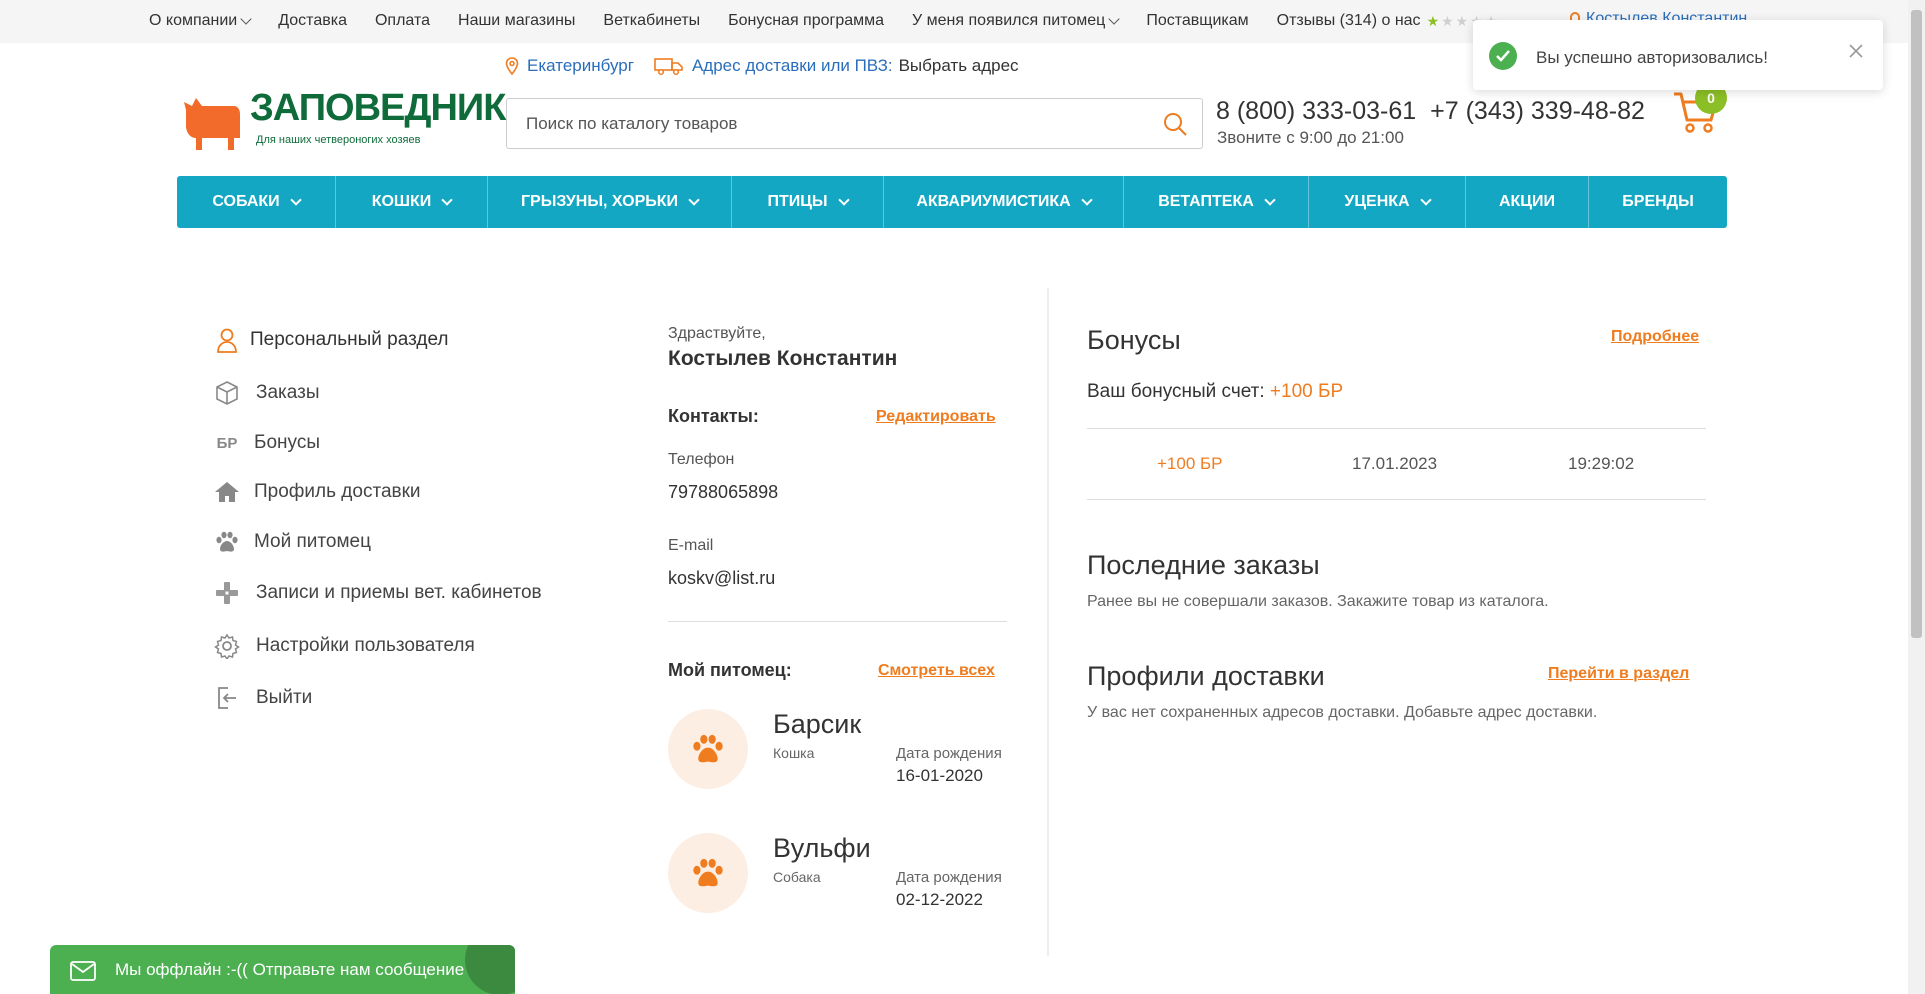  I want to click on site-logo: ЗАПОВЕДНИК Для наших четвероногих хозяев, so click(344, 120).